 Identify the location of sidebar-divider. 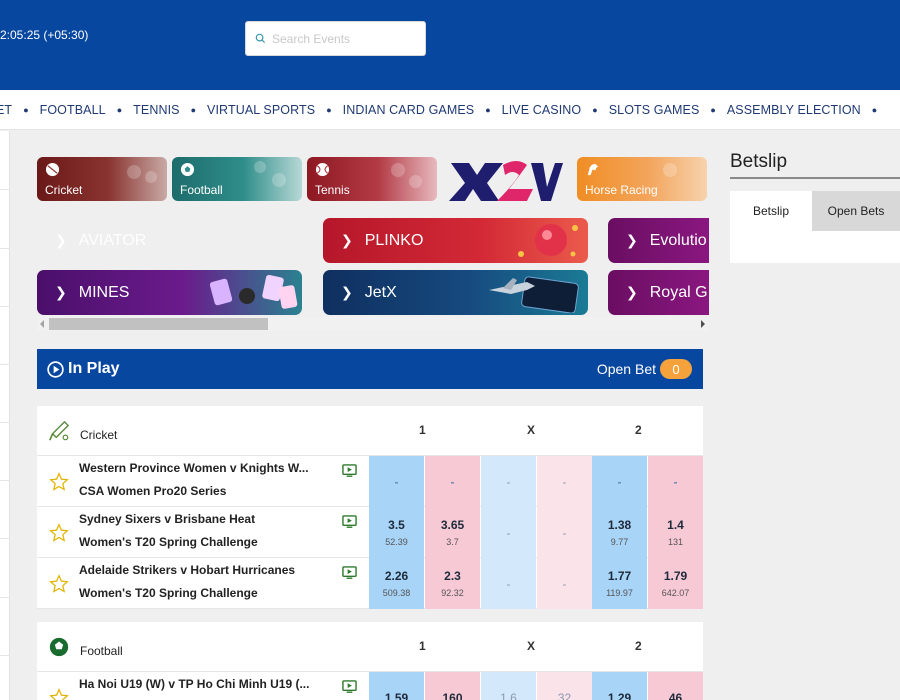
(5, 597).